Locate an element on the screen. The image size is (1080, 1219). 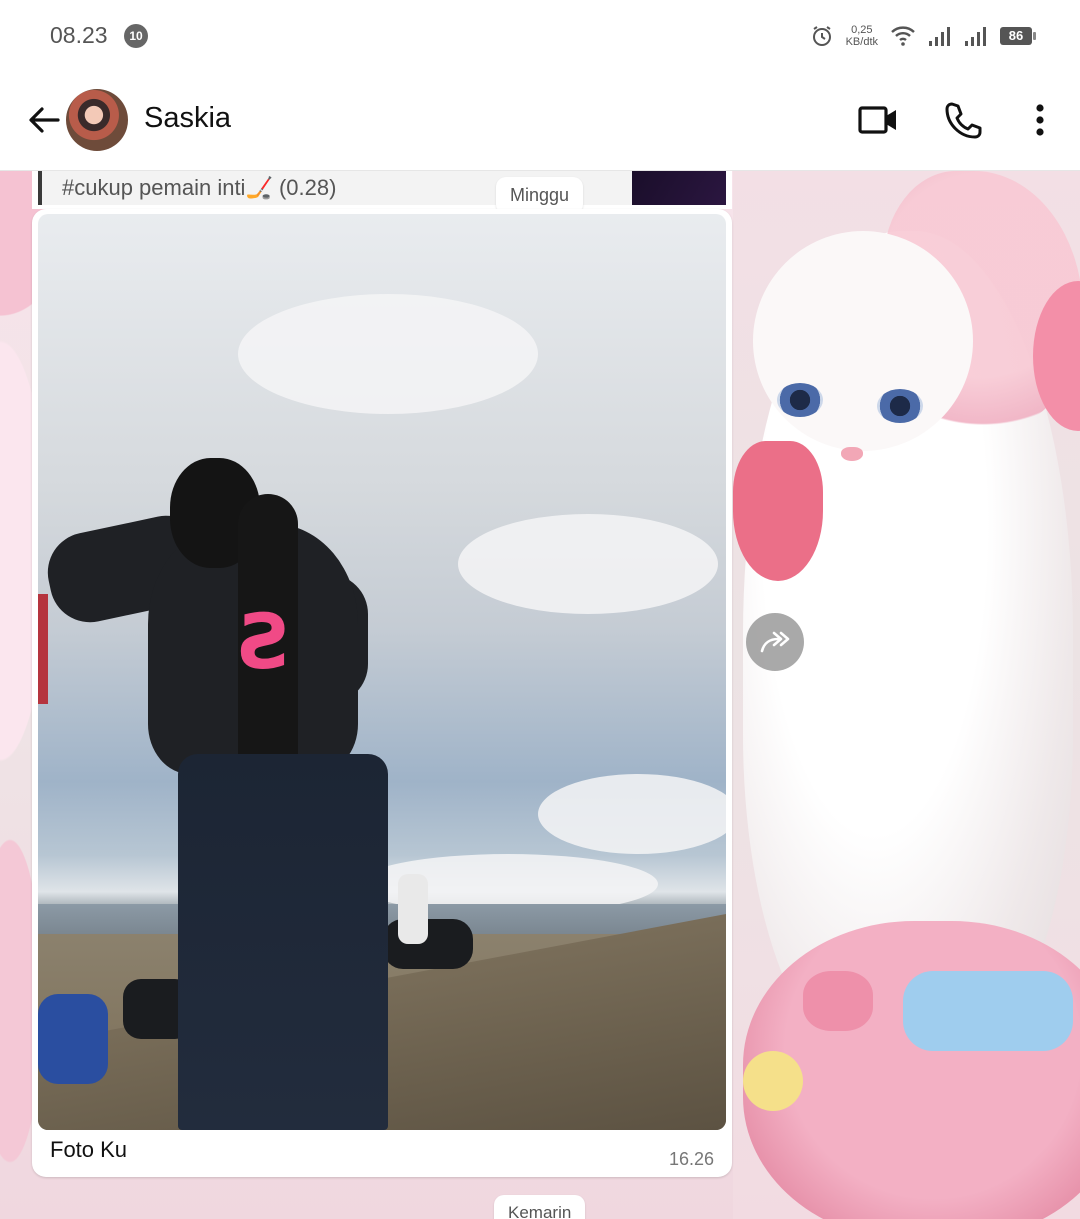
photo-motorcycle is located at coordinates (428, 944).